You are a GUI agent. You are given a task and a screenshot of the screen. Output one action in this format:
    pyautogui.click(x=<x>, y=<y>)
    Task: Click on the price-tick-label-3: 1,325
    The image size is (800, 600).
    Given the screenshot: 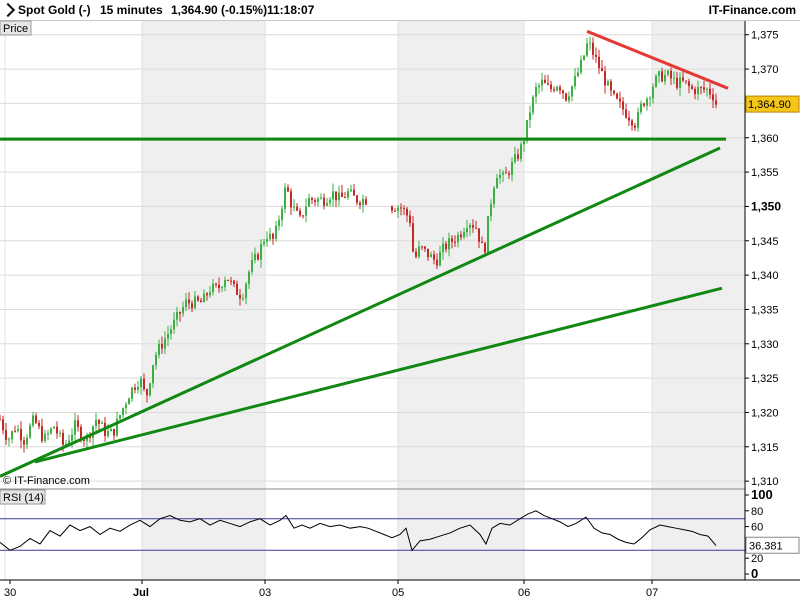 What is the action you would take?
    pyautogui.click(x=765, y=379)
    